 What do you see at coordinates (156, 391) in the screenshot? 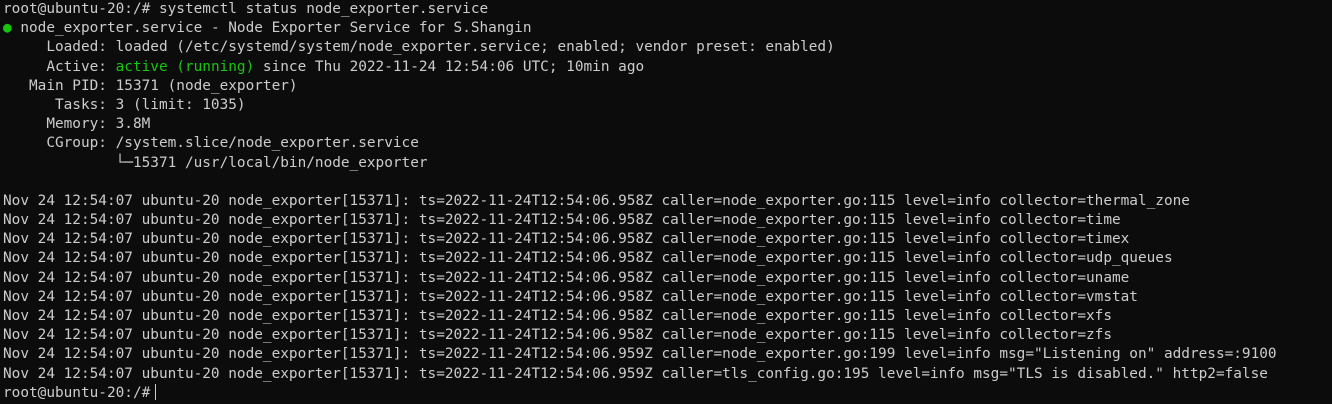
I see `text-cursor` at bounding box center [156, 391].